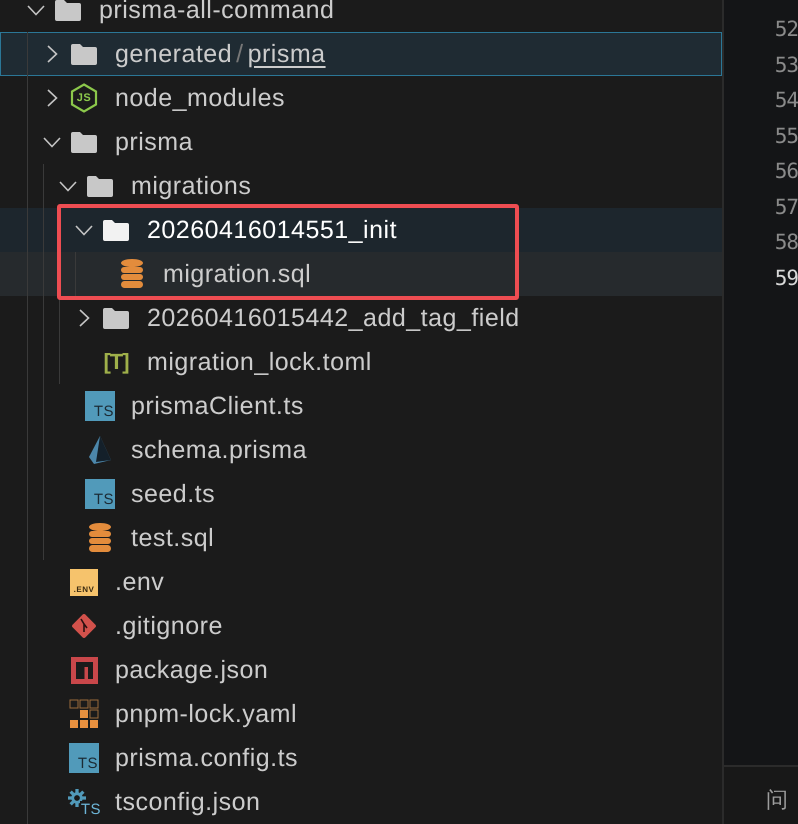 This screenshot has height=824, width=798. I want to click on panel-tab: 问, so click(777, 800).